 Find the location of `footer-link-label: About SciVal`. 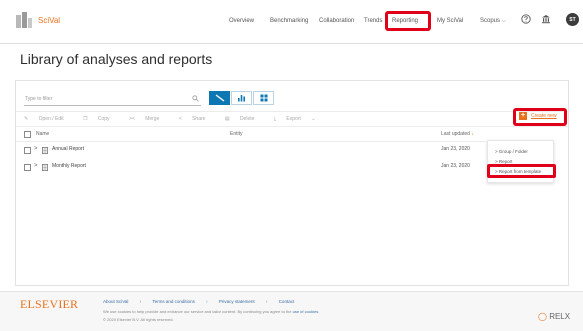

footer-link-label: About SciVal is located at coordinates (116, 301).